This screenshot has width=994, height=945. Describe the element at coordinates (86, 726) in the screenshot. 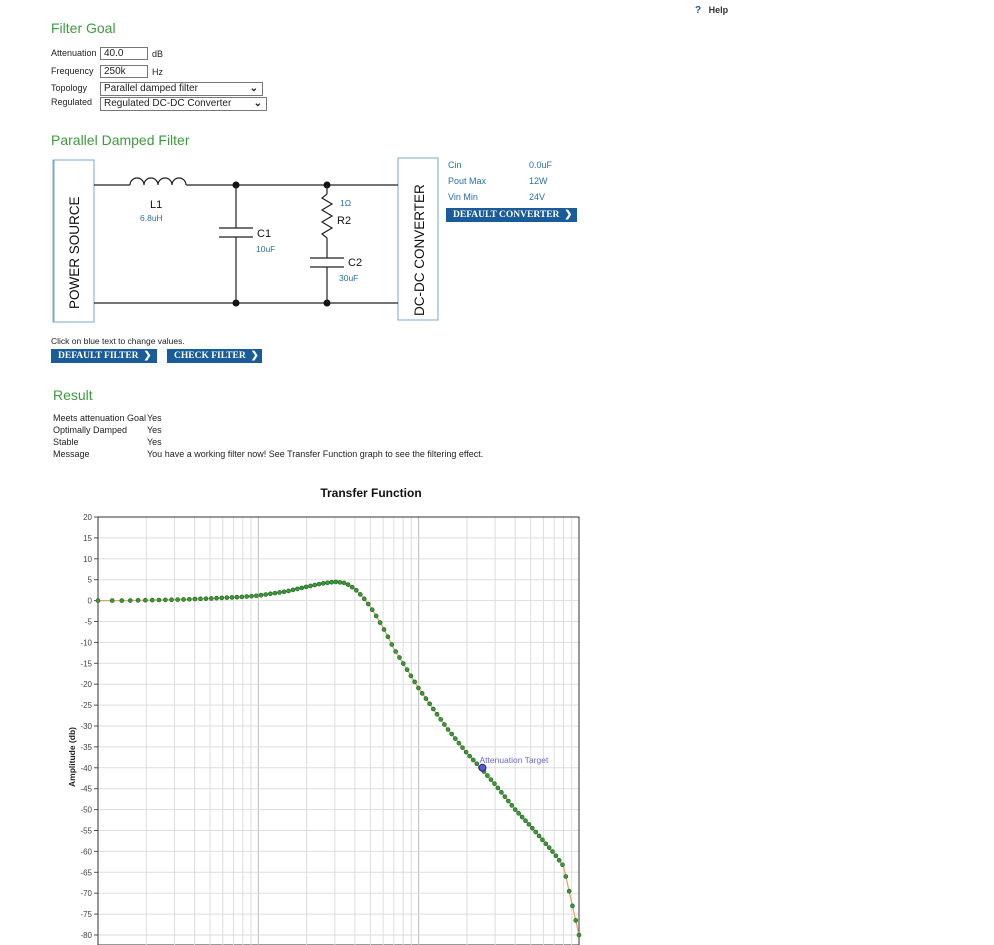

I see `y-tick-label: -30` at that location.